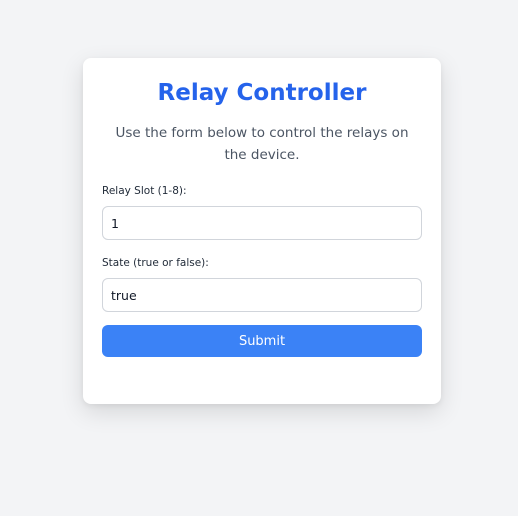  Describe the element at coordinates (262, 295) in the screenshot. I see `state-input` at that location.